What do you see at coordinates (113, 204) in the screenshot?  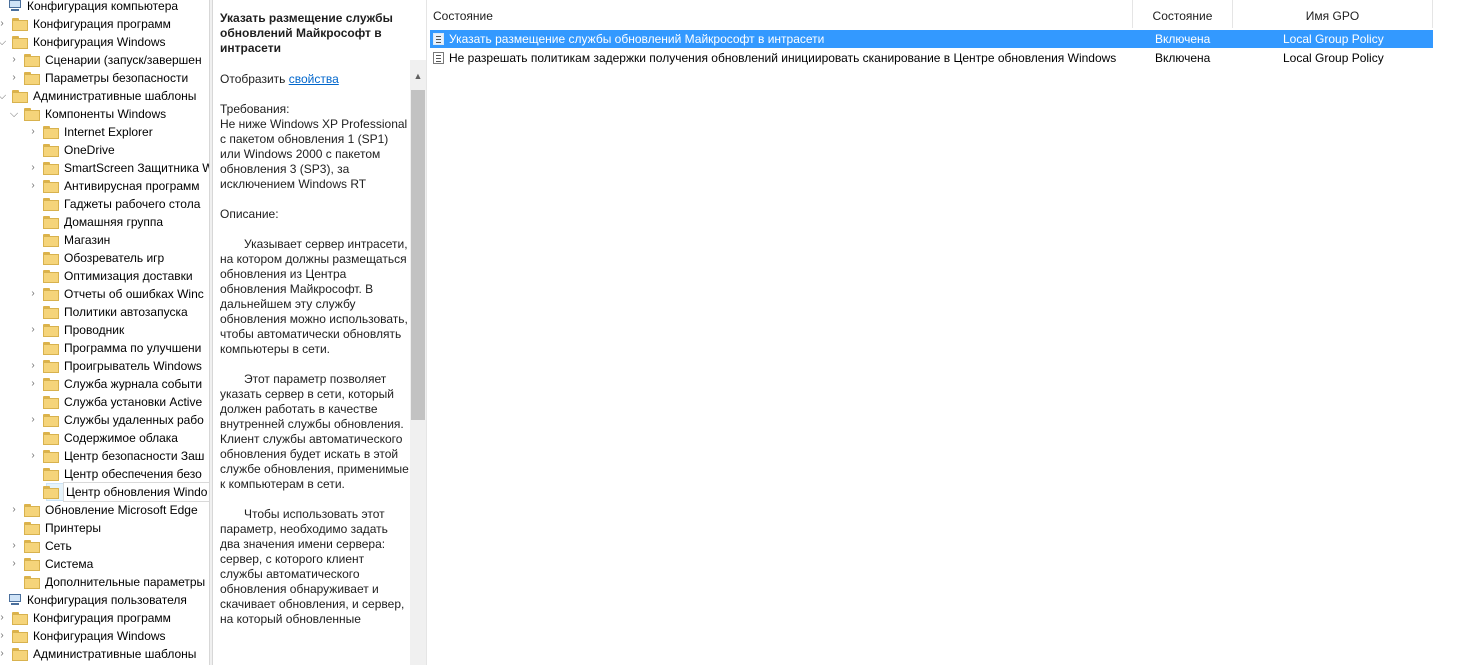 I see `tree-item: Гаджеты рабочего стола` at bounding box center [113, 204].